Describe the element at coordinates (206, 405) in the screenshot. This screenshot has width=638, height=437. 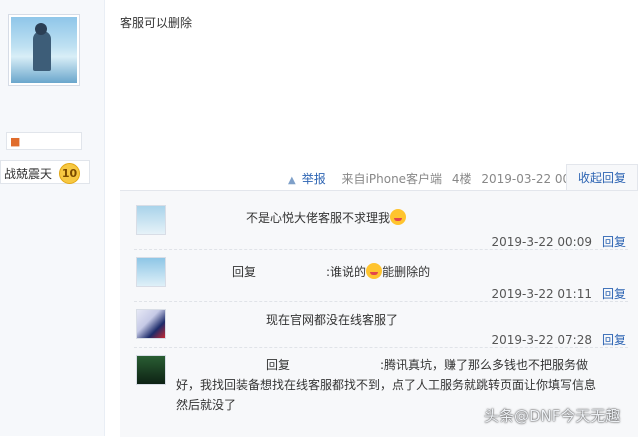
I see `reply-content-end: 然后就没了` at that location.